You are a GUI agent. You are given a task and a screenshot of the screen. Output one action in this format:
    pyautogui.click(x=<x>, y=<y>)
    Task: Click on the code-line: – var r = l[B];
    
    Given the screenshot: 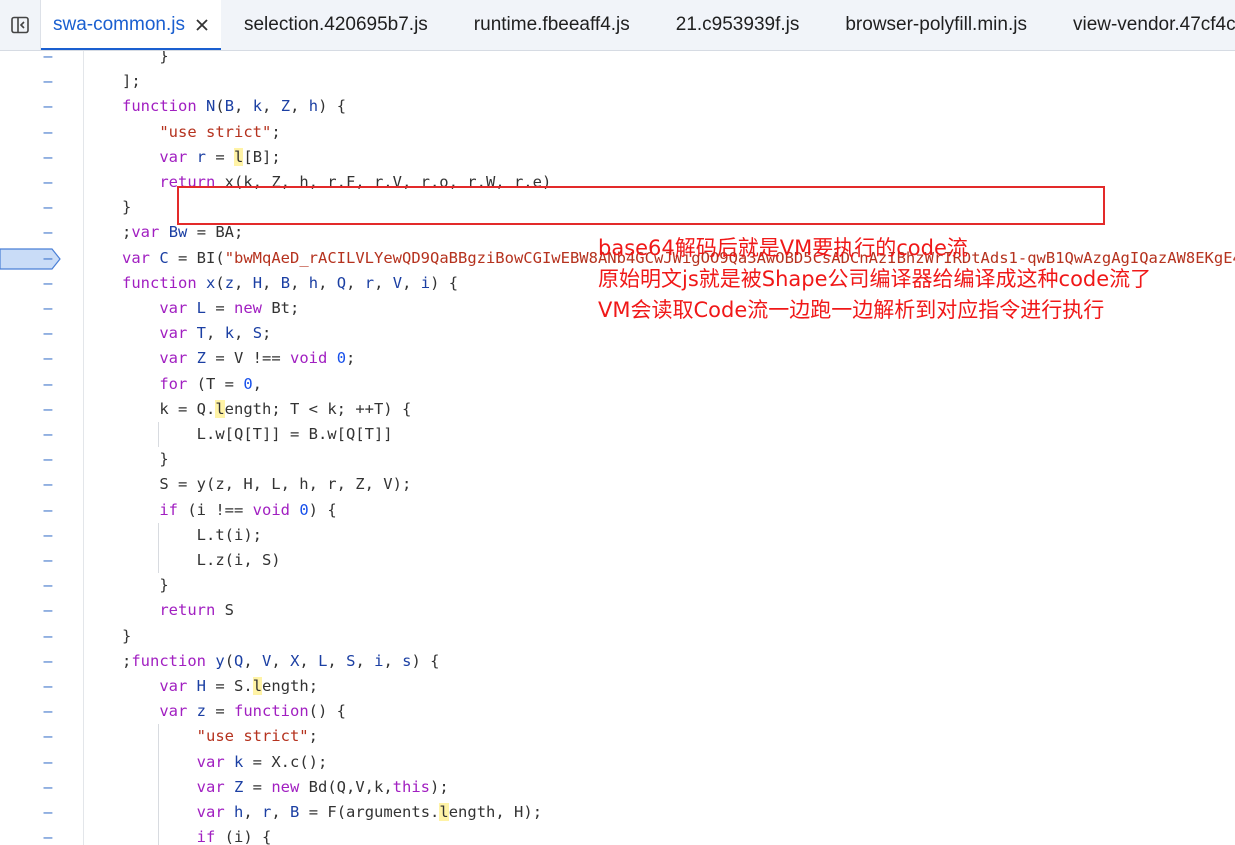 What is the action you would take?
    pyautogui.click(x=617, y=157)
    